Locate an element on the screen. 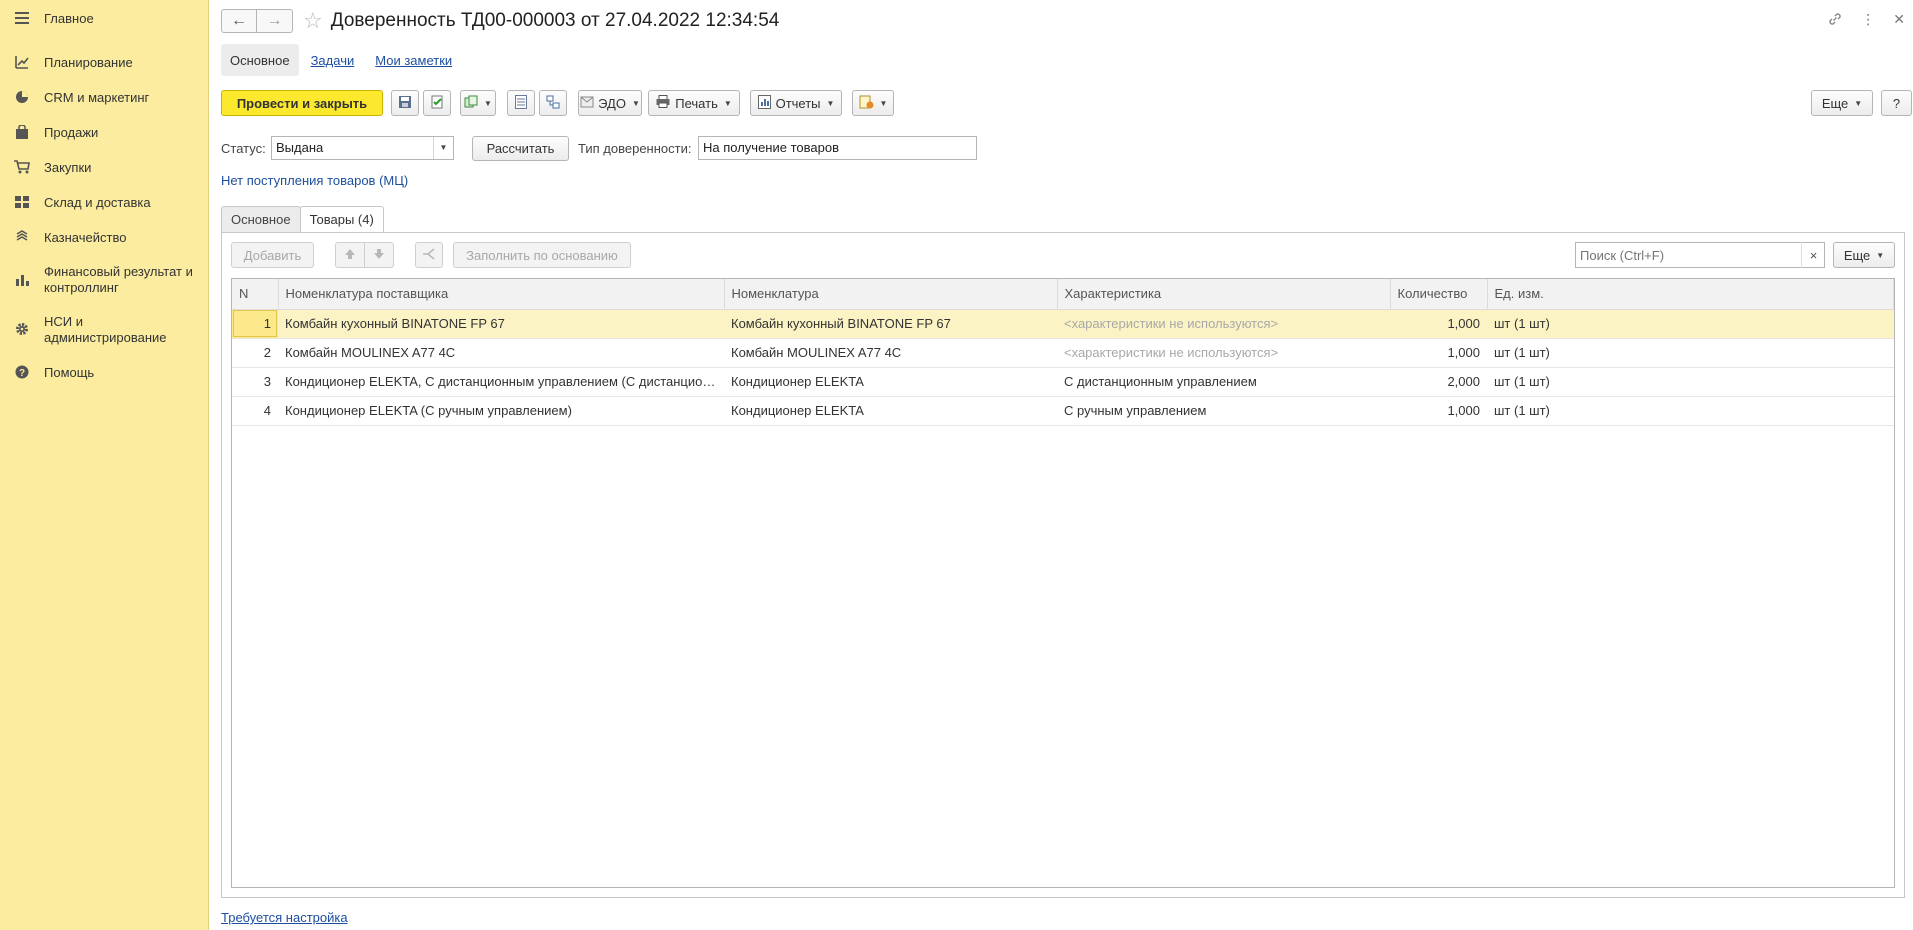 This screenshot has width=1913, height=930. sidebar-item-label: Казначейство is located at coordinates (85, 237).